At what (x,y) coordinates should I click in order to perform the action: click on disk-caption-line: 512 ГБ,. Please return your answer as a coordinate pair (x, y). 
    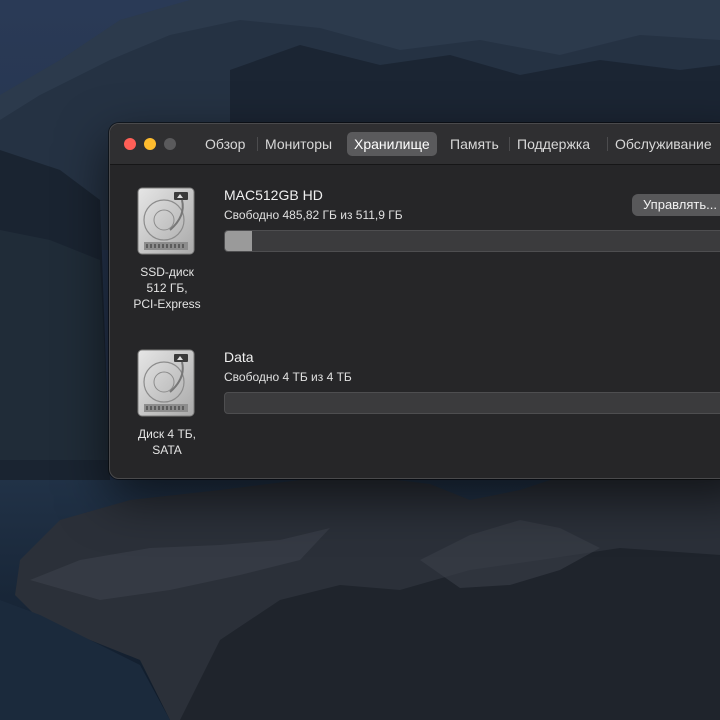
    Looking at the image, I should click on (167, 288).